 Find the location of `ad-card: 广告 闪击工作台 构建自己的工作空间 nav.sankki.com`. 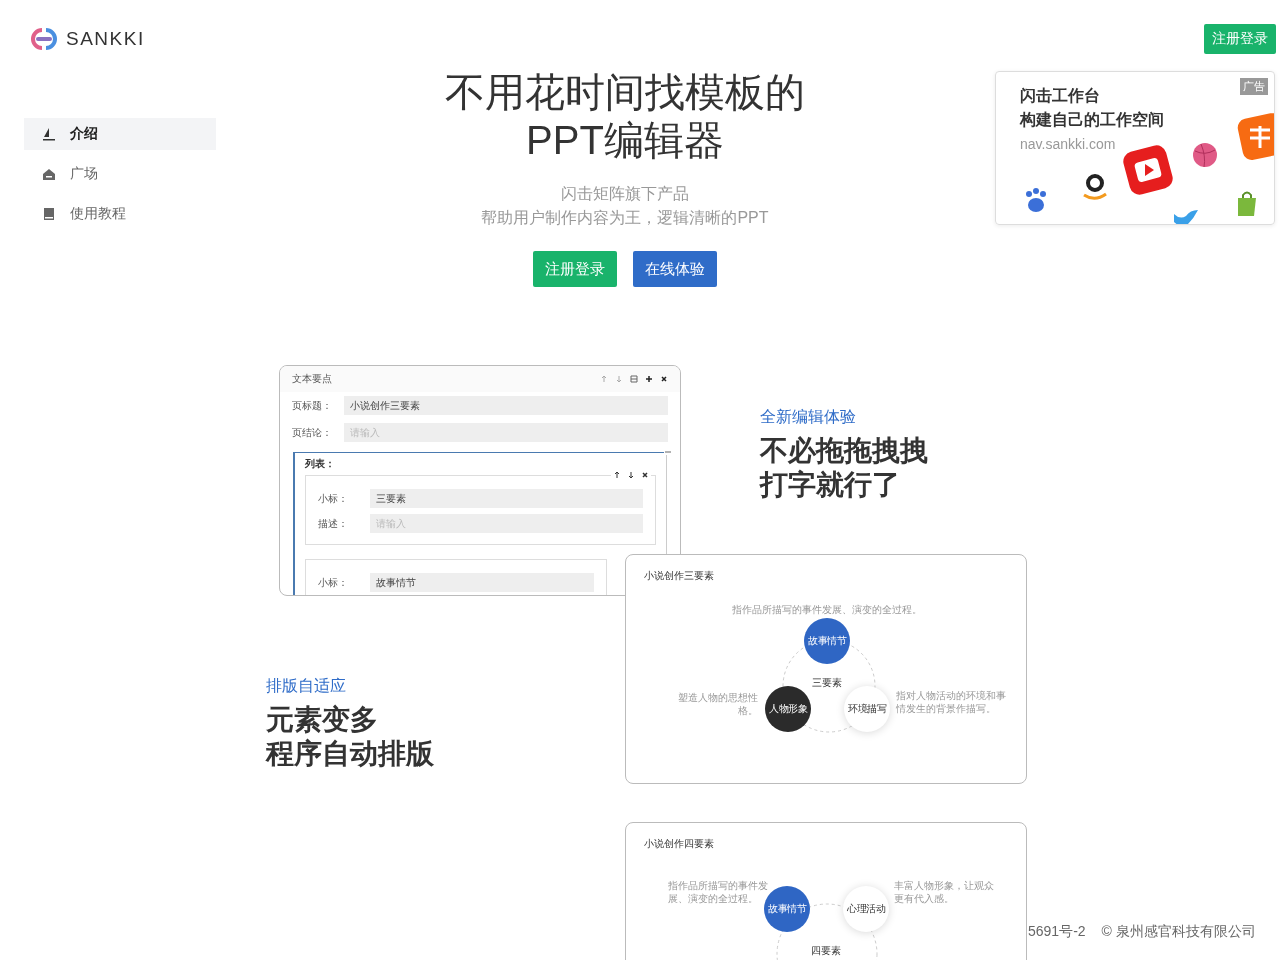

ad-card: 广告 闪击工作台 构建自己的工作空间 nav.sankki.com is located at coordinates (1135, 148).